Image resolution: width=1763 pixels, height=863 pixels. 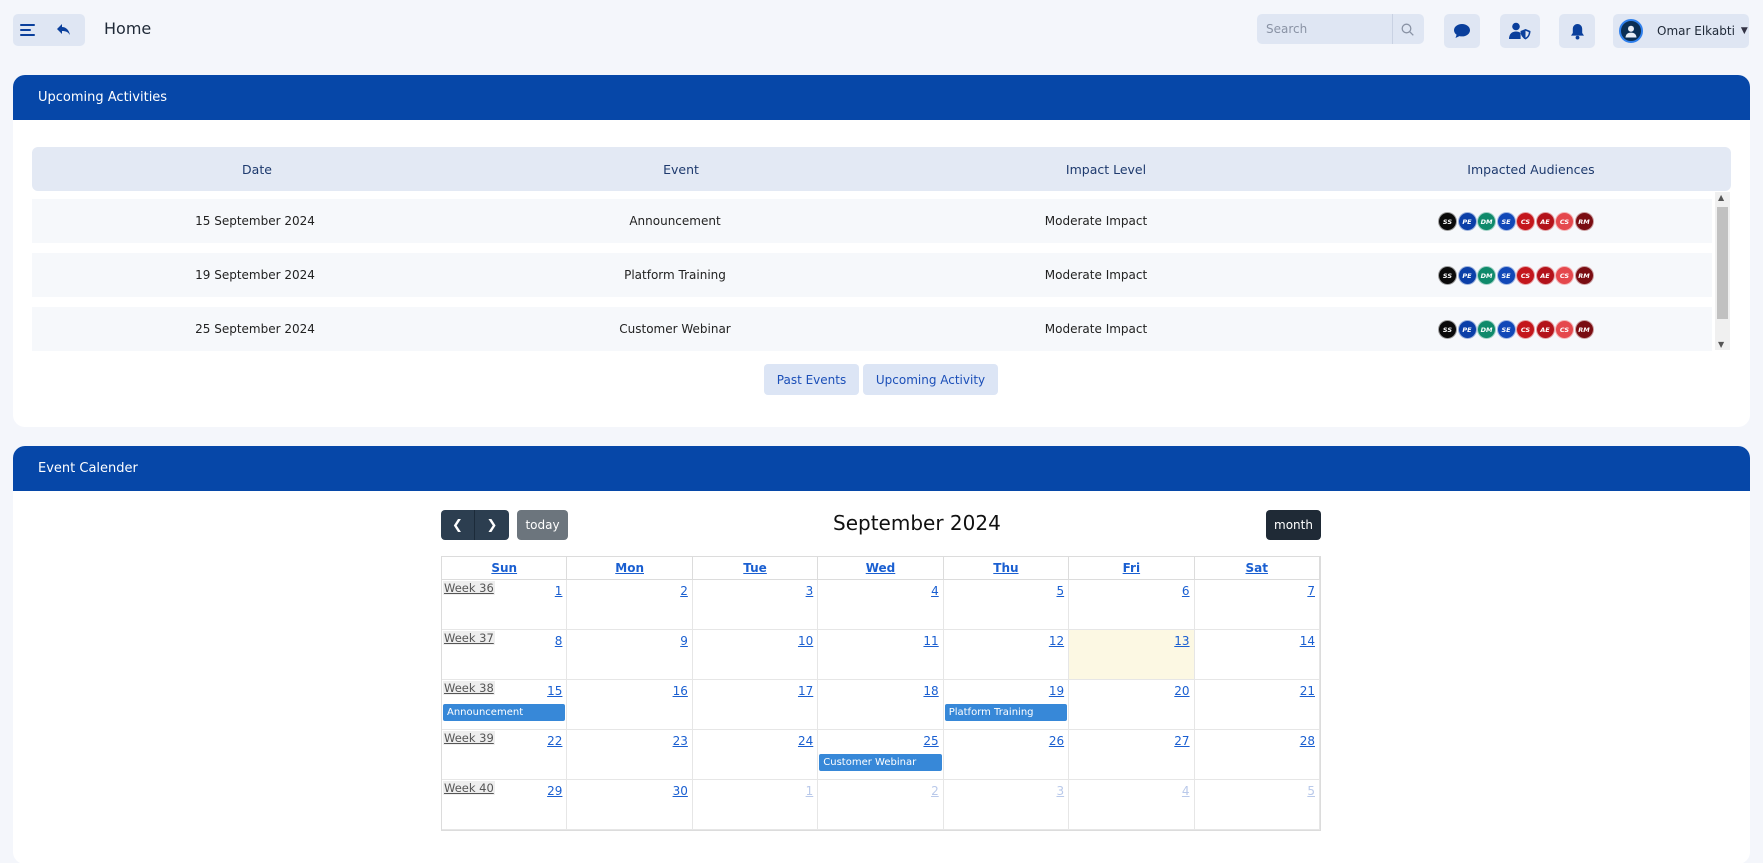 I want to click on day-number: 11, so click(x=930, y=641).